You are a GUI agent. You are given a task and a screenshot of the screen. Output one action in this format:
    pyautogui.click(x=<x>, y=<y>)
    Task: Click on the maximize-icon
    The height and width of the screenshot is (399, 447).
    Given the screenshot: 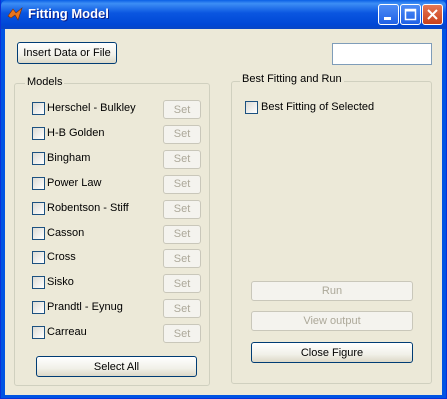 What is the action you would take?
    pyautogui.click(x=410, y=14)
    